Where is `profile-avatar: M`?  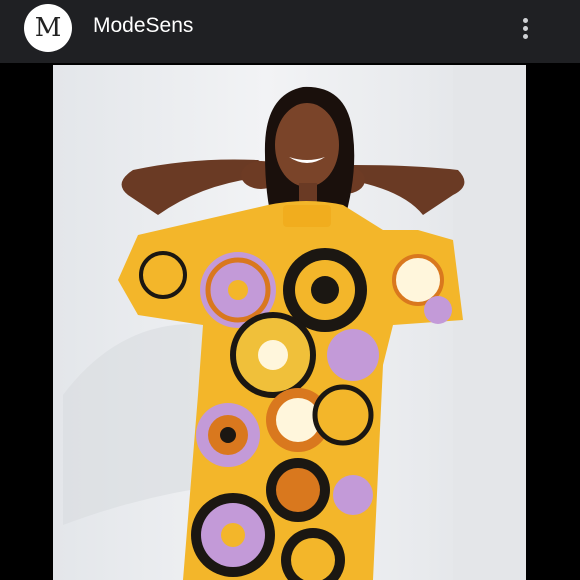
profile-avatar: M is located at coordinates (48, 28).